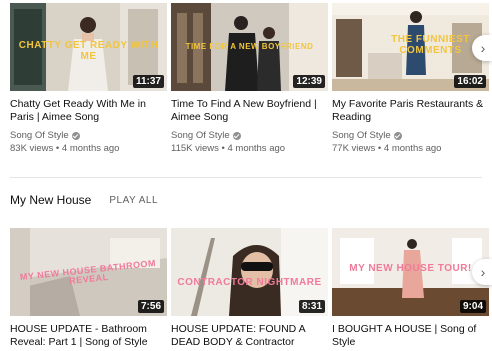  What do you see at coordinates (249, 272) in the screenshot?
I see `video-thumbnail: CONTRACTOR NIGHTMARE 8:31` at bounding box center [249, 272].